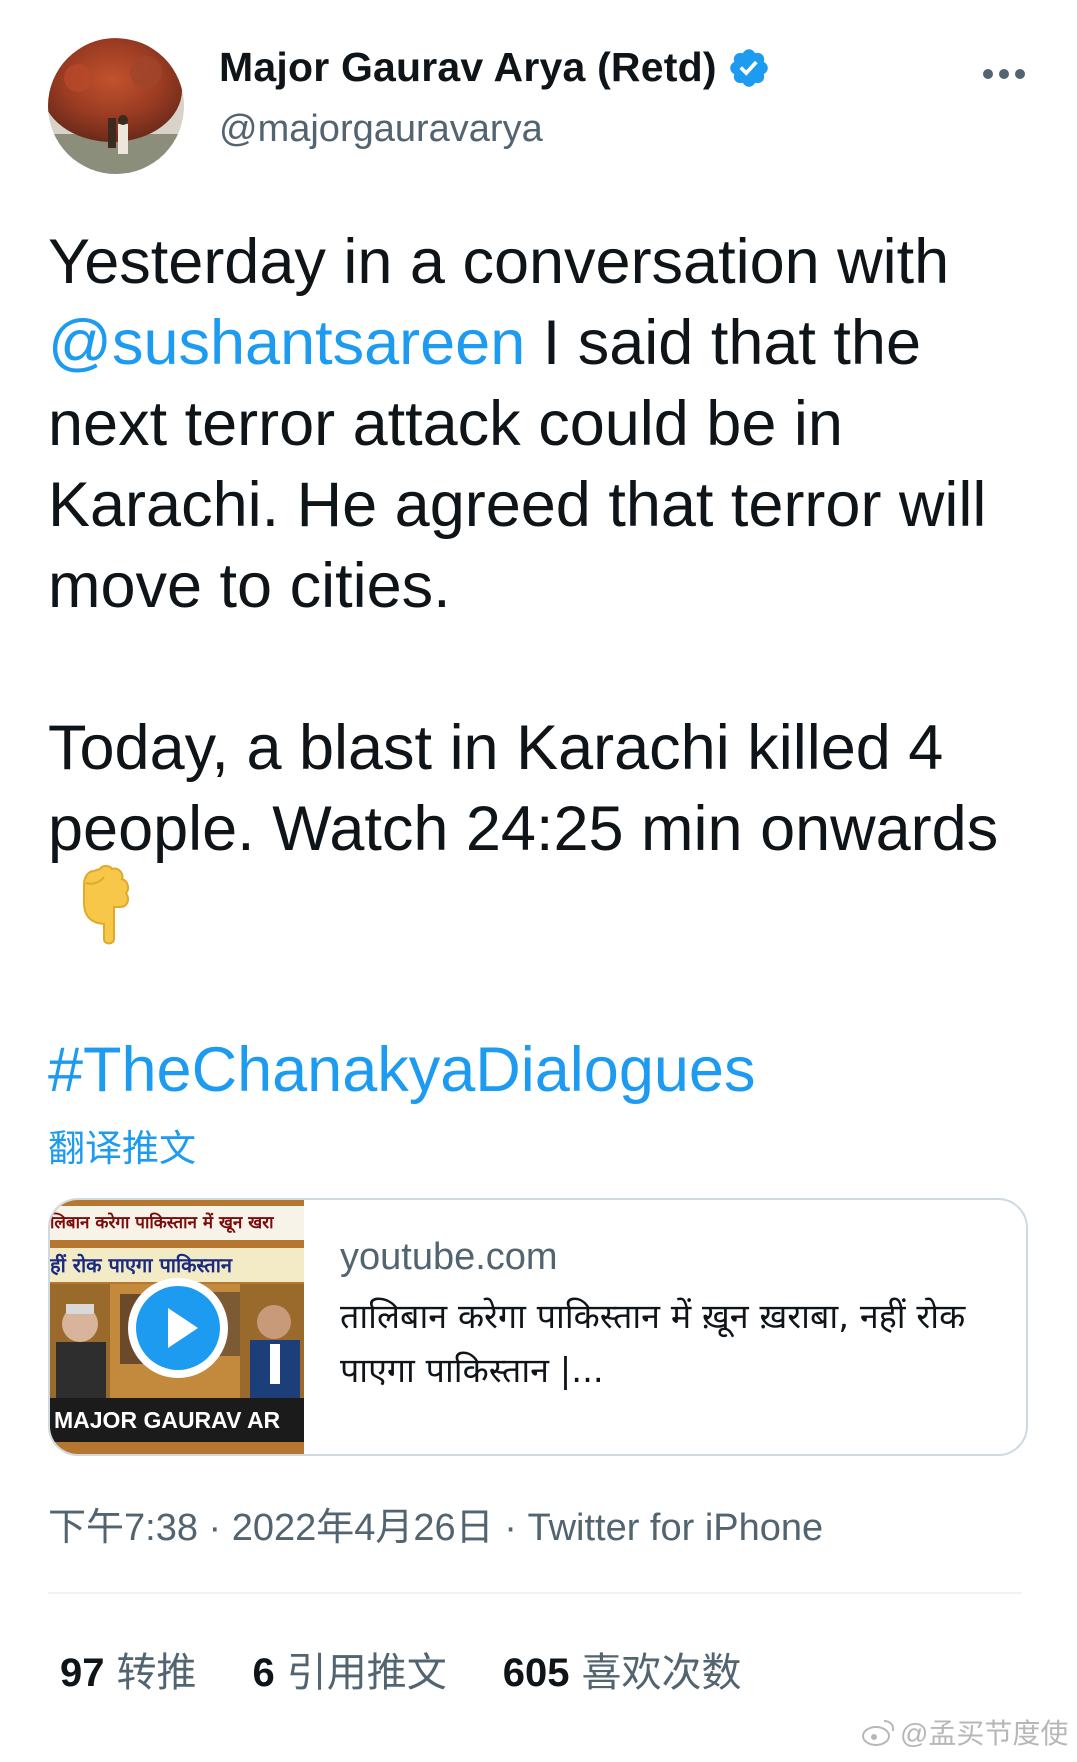 The height and width of the screenshot is (1762, 1077). I want to click on mention-link: @sushantsareen, so click(286, 343).